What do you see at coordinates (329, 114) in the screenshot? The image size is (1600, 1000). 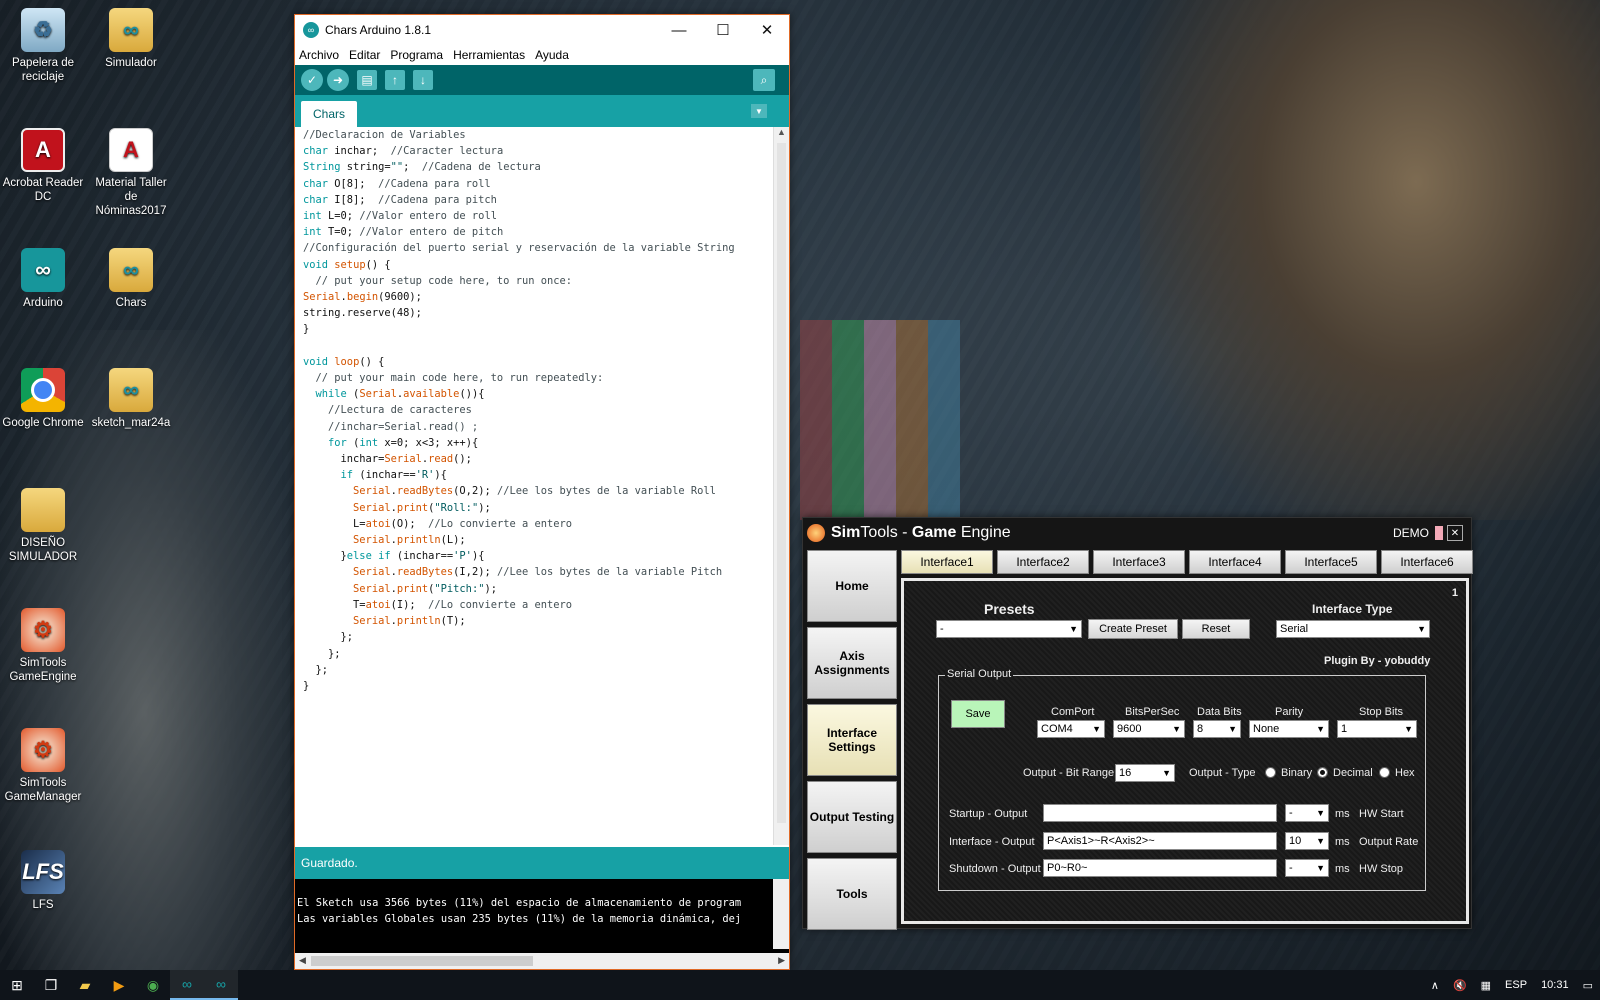 I see `tab-chars: Chars` at bounding box center [329, 114].